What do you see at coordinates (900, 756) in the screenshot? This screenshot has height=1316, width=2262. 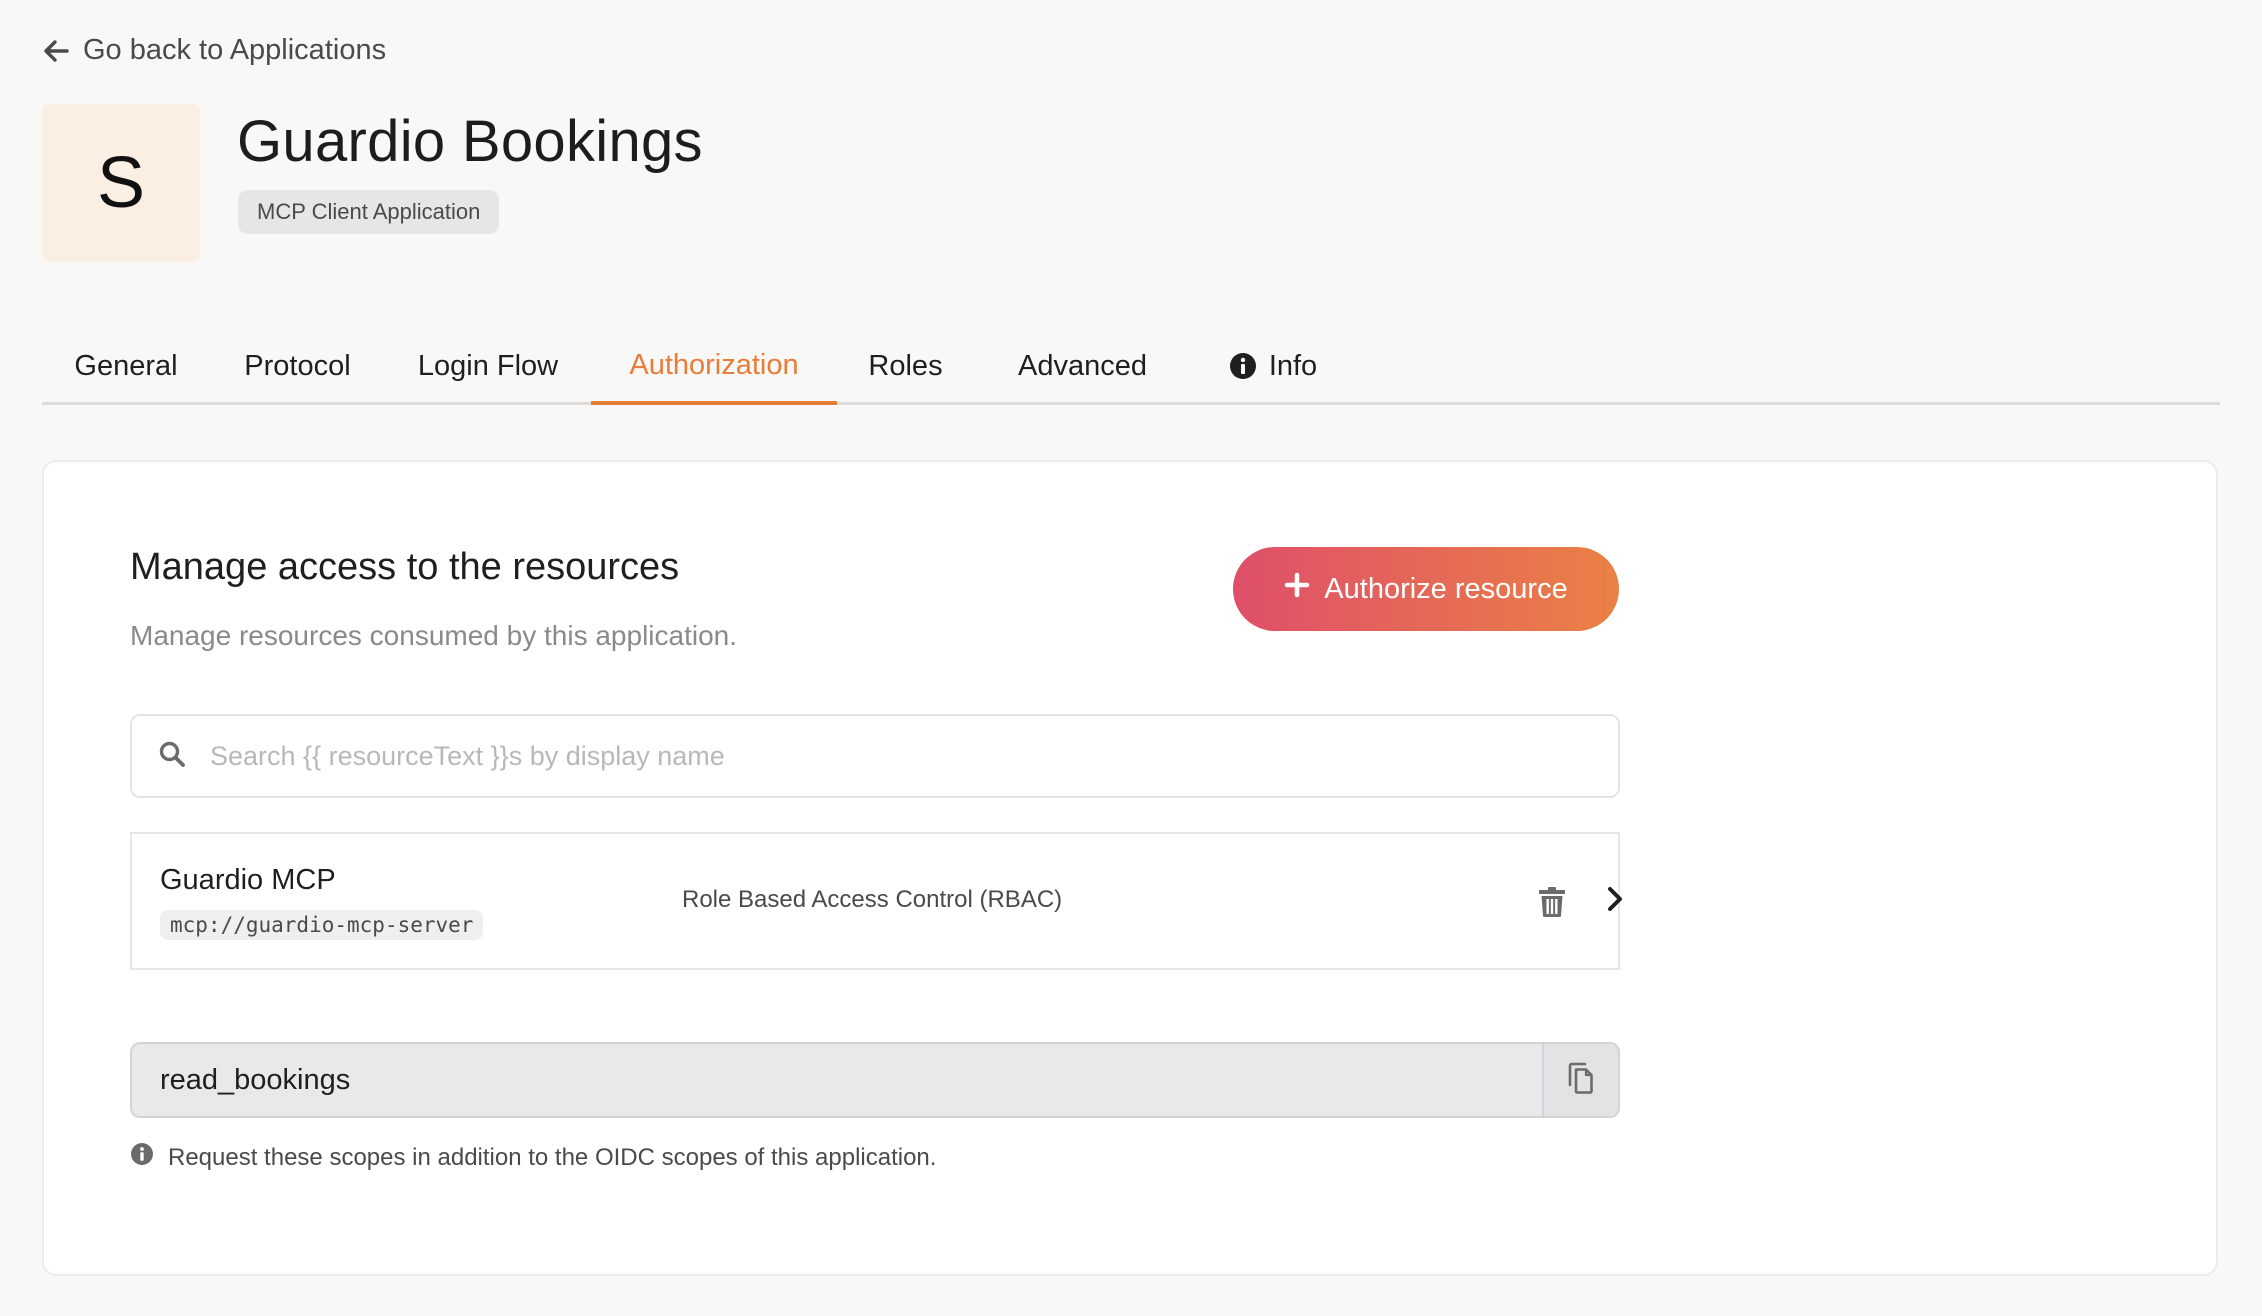 I see `search-input` at bounding box center [900, 756].